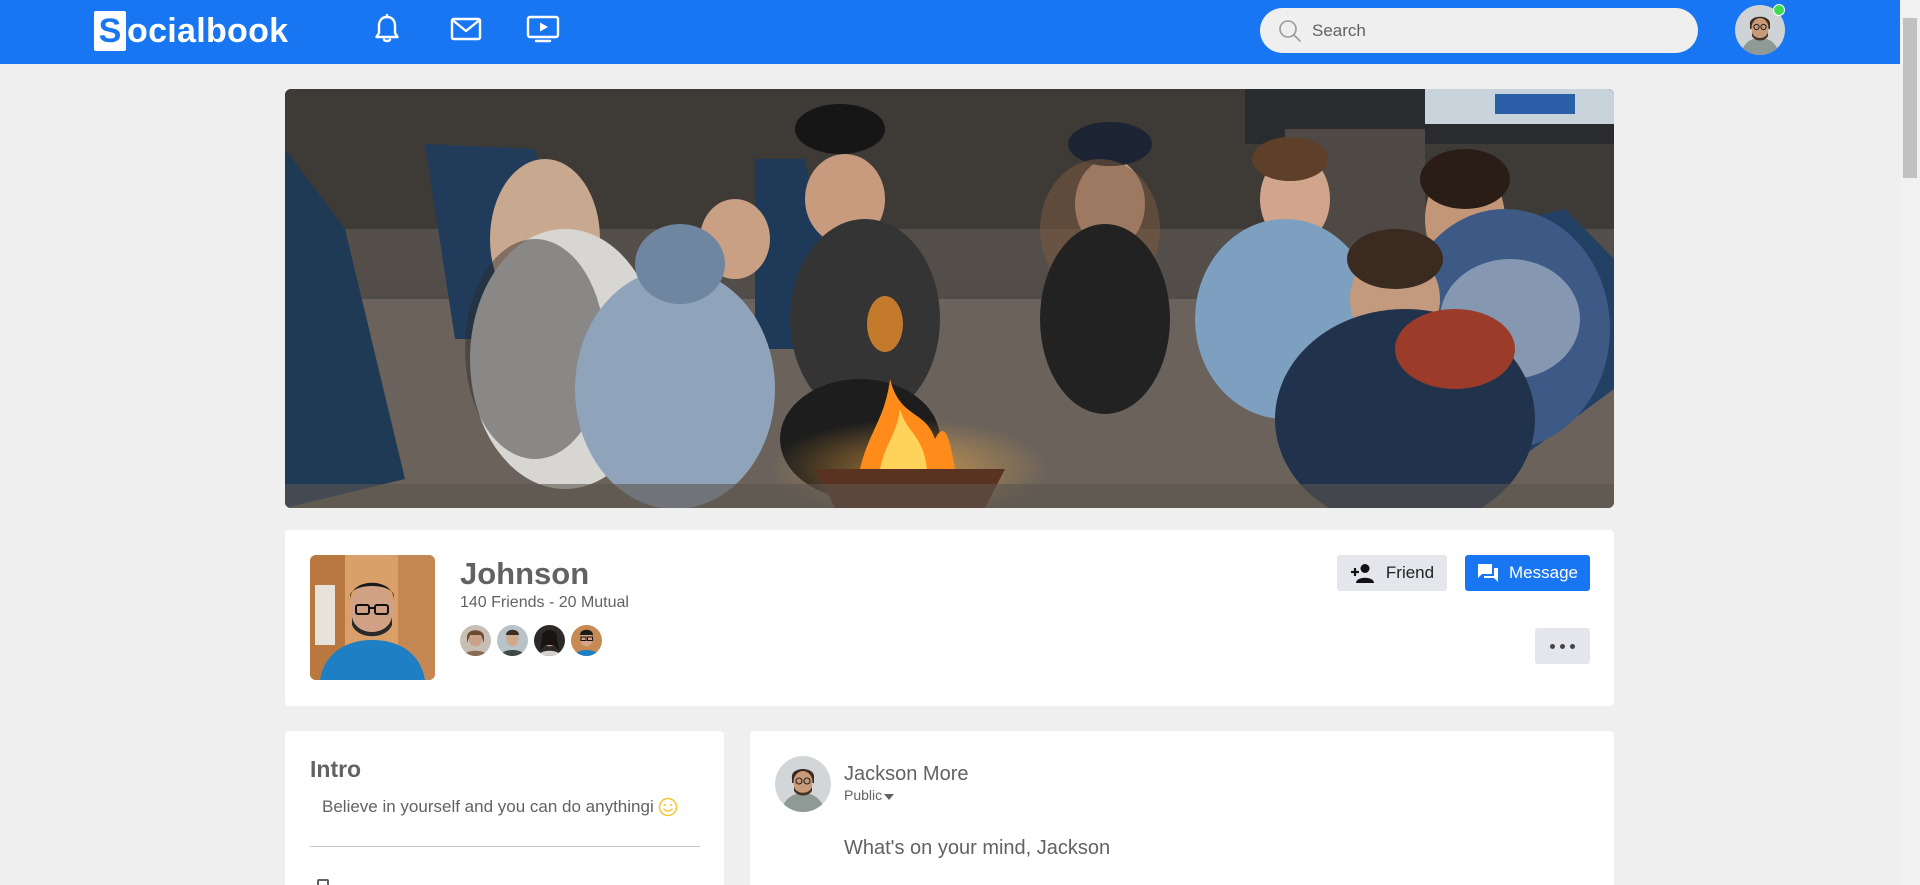  I want to click on profile-name: Johnson, so click(525, 573).